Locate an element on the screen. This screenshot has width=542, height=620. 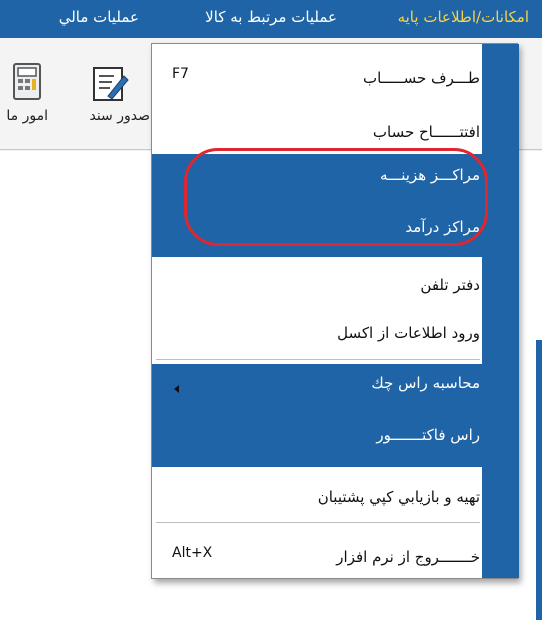
calculator-icon is located at coordinates (27, 81).